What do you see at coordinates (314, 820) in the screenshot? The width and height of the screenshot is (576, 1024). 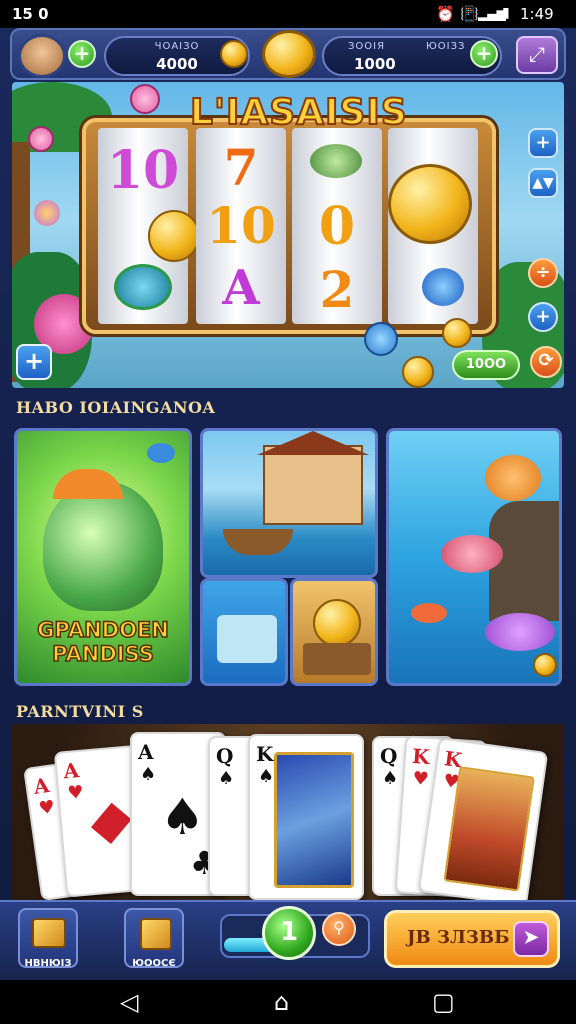 I see `knight-artwork` at bounding box center [314, 820].